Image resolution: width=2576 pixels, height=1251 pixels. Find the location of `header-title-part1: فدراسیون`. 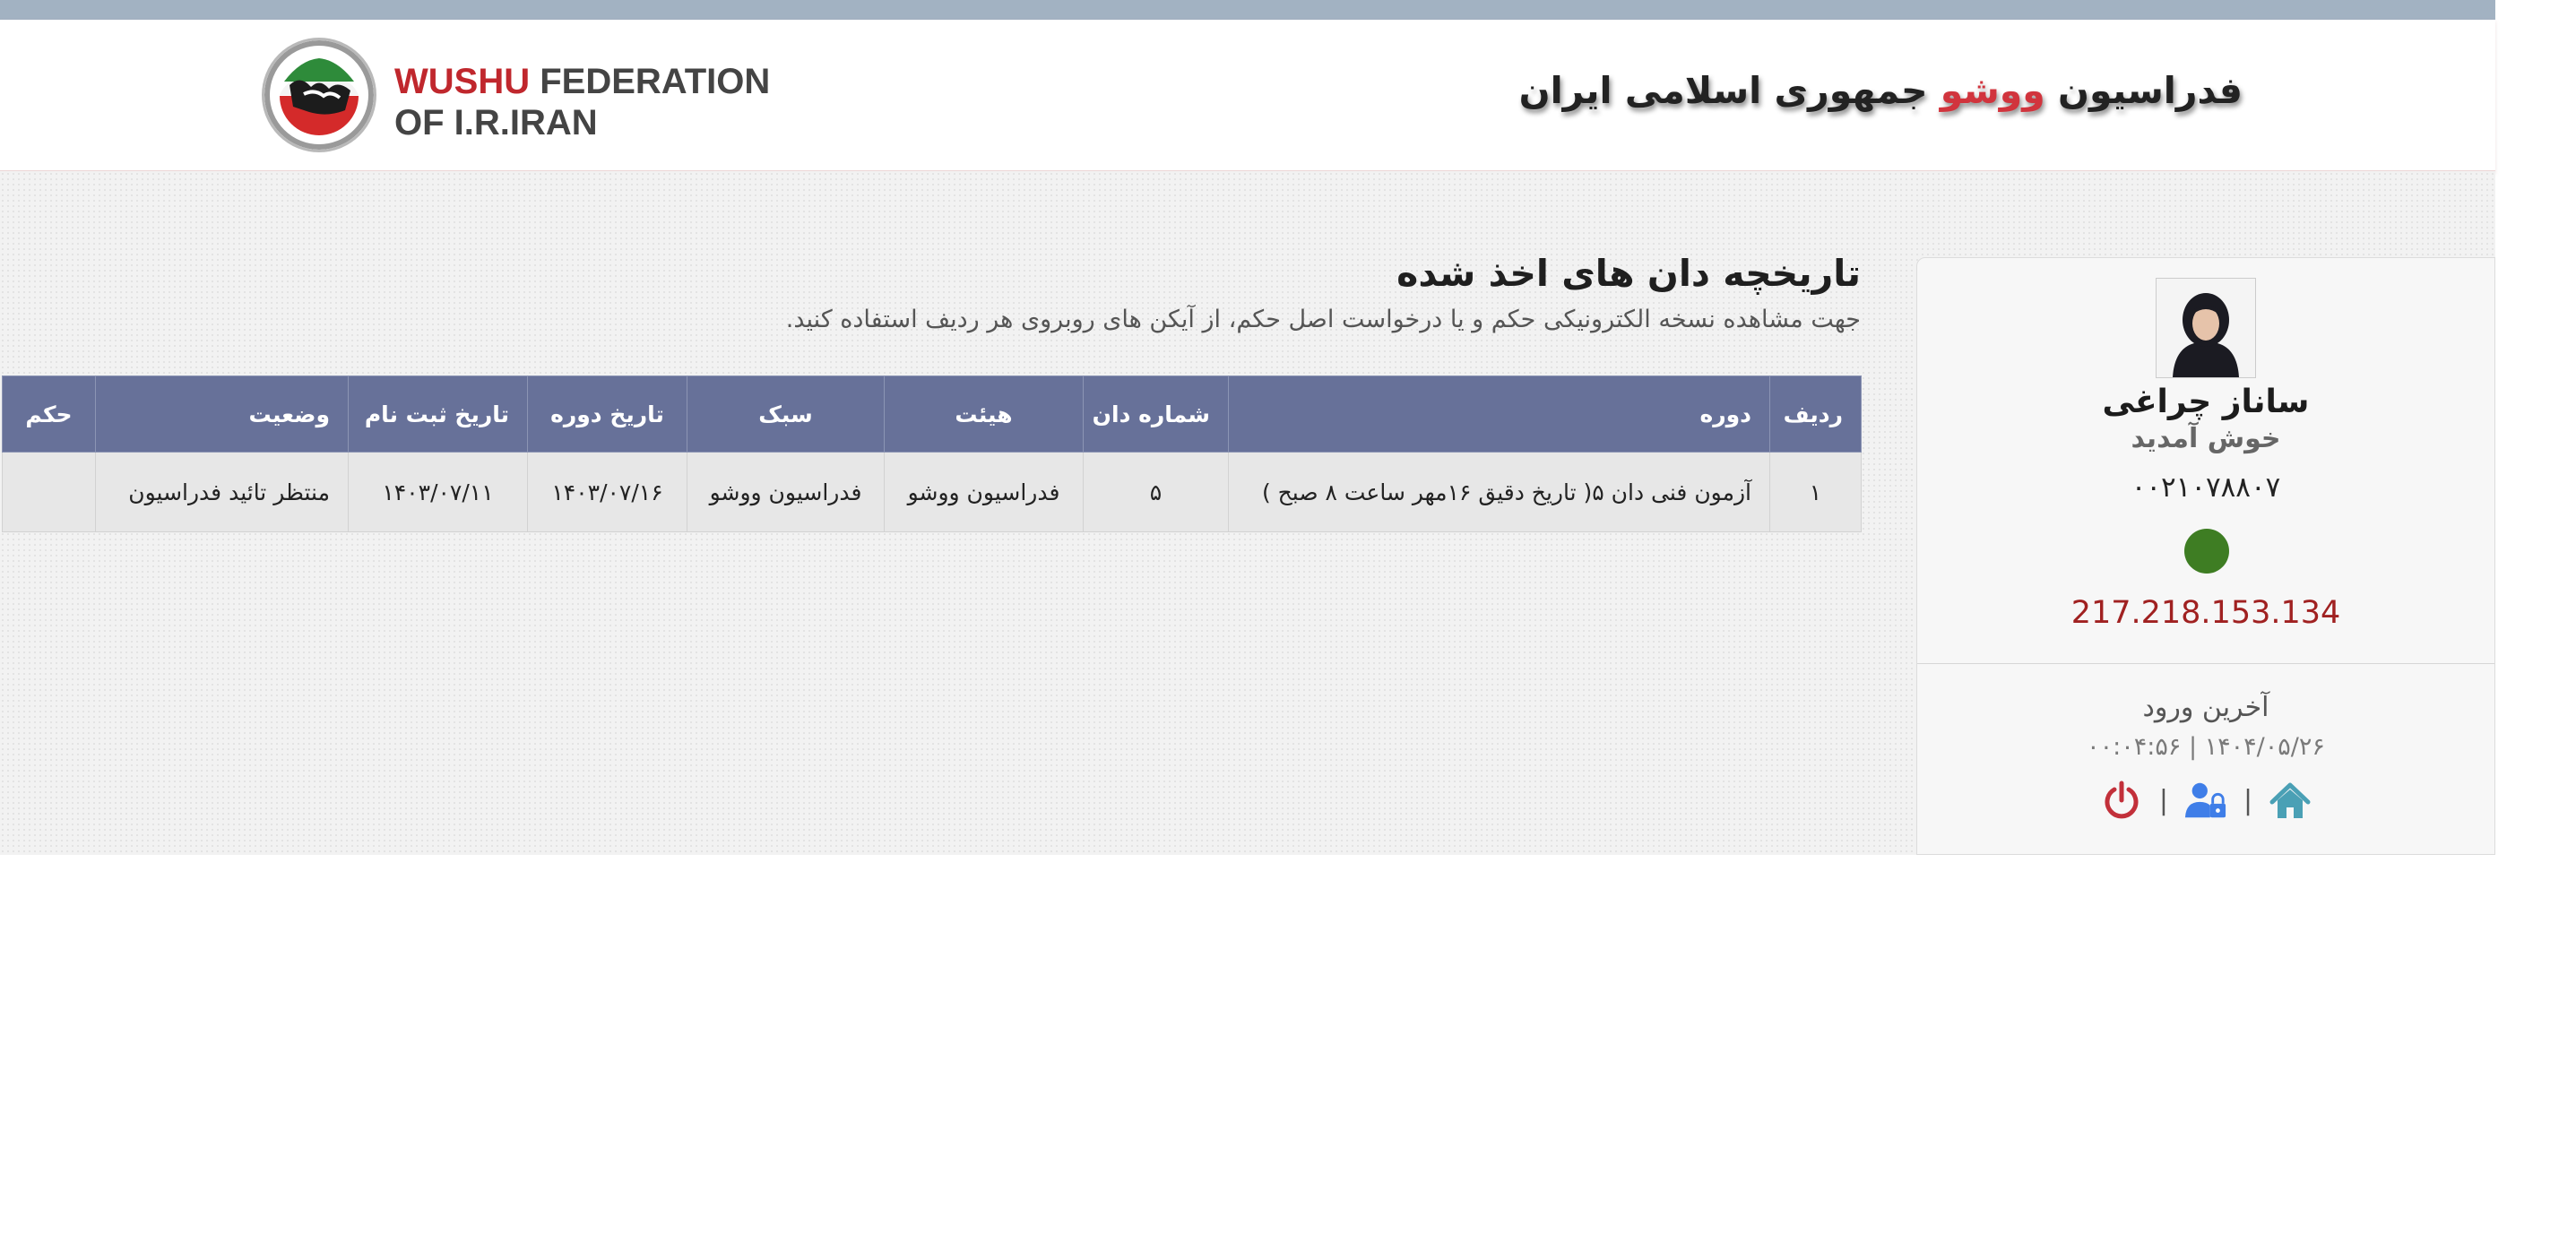

header-title-part1: فدراسیون is located at coordinates (2143, 90).